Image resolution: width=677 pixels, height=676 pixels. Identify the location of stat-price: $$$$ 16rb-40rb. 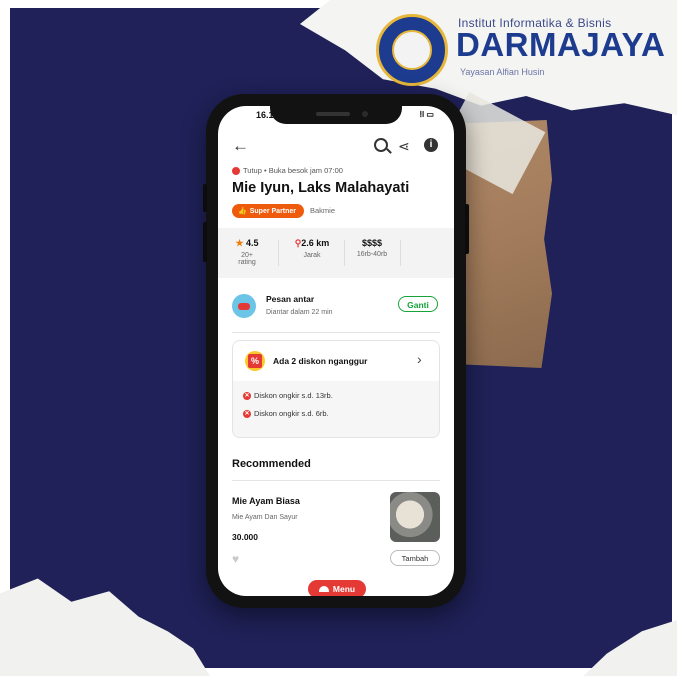
(372, 248).